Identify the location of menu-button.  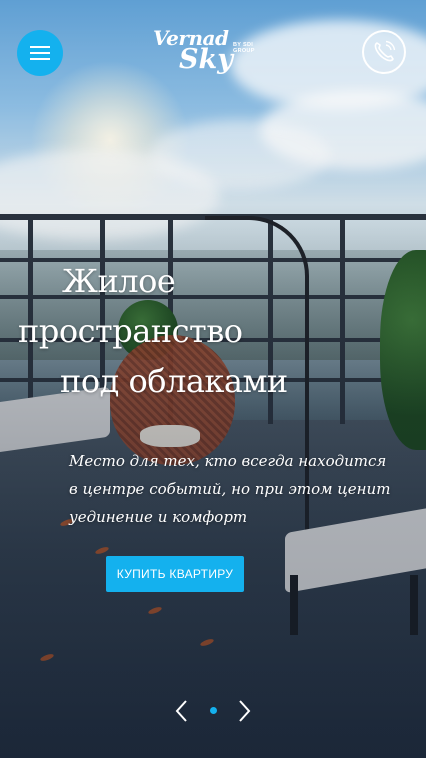
(40, 53).